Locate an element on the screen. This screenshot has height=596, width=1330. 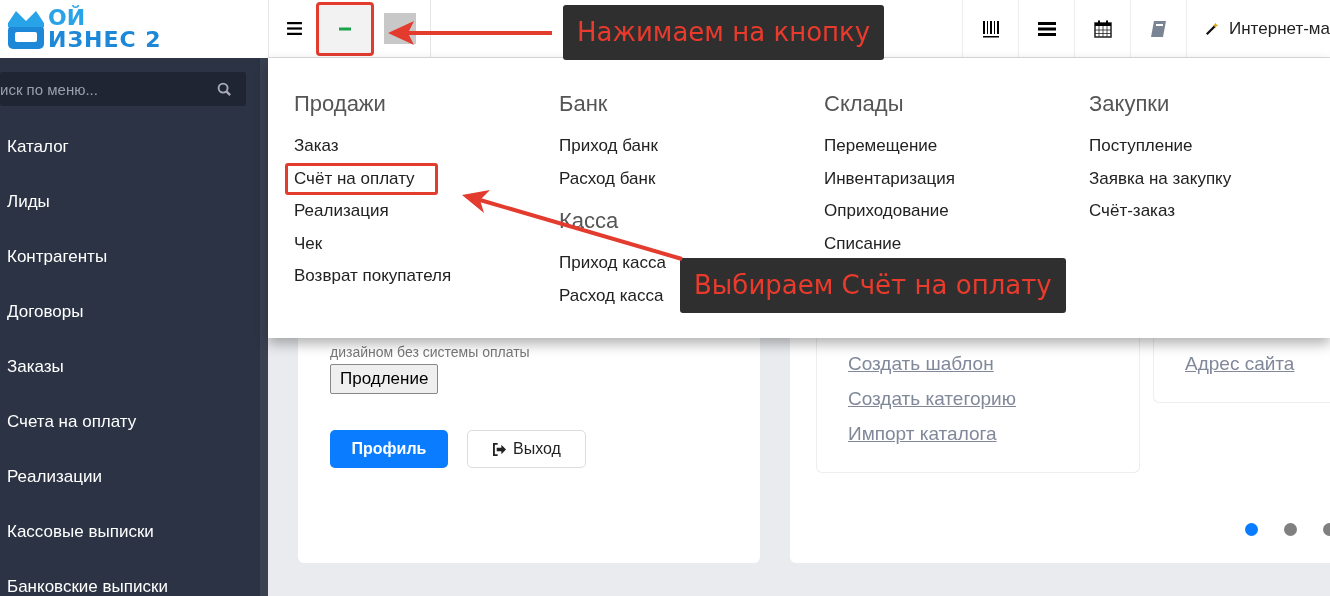
menu-item: Реализация is located at coordinates (338, 211).